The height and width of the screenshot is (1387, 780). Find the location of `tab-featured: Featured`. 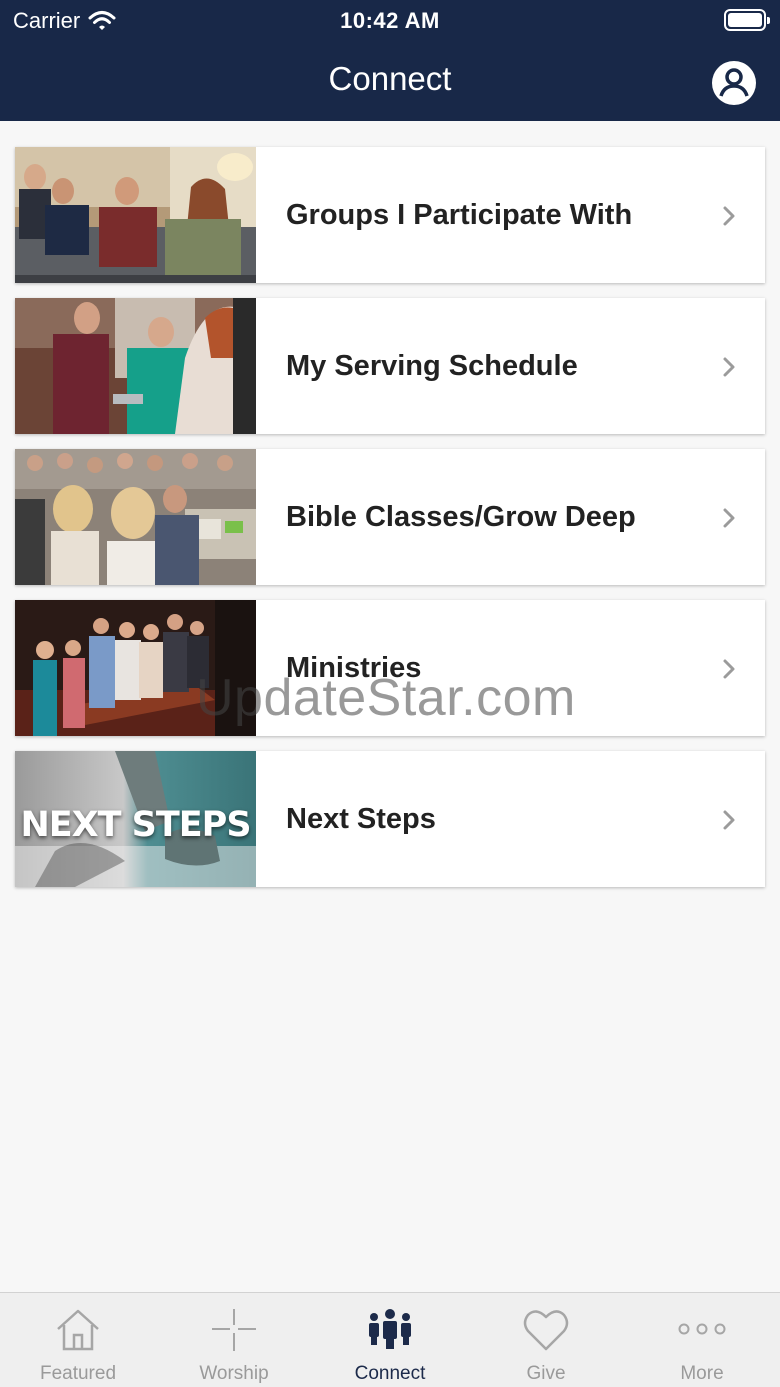

tab-featured: Featured is located at coordinates (78, 1340).